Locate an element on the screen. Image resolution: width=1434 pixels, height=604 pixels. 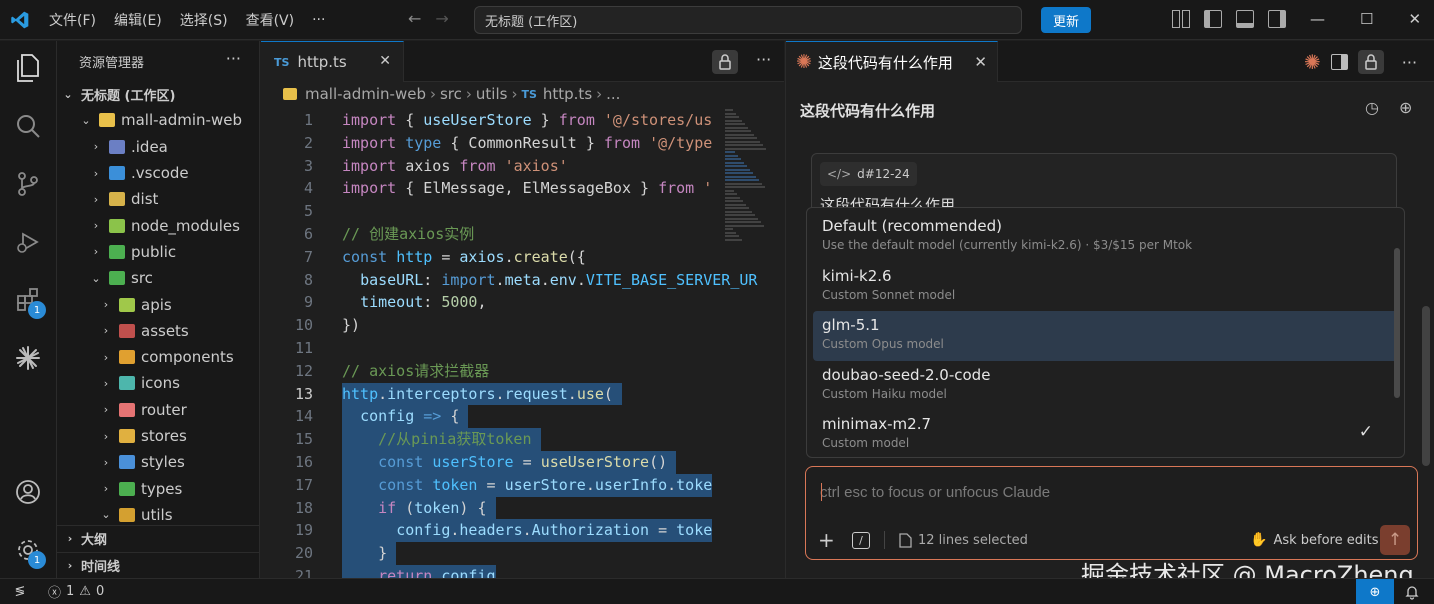
tree-item: › assets is located at coordinates (158, 331).